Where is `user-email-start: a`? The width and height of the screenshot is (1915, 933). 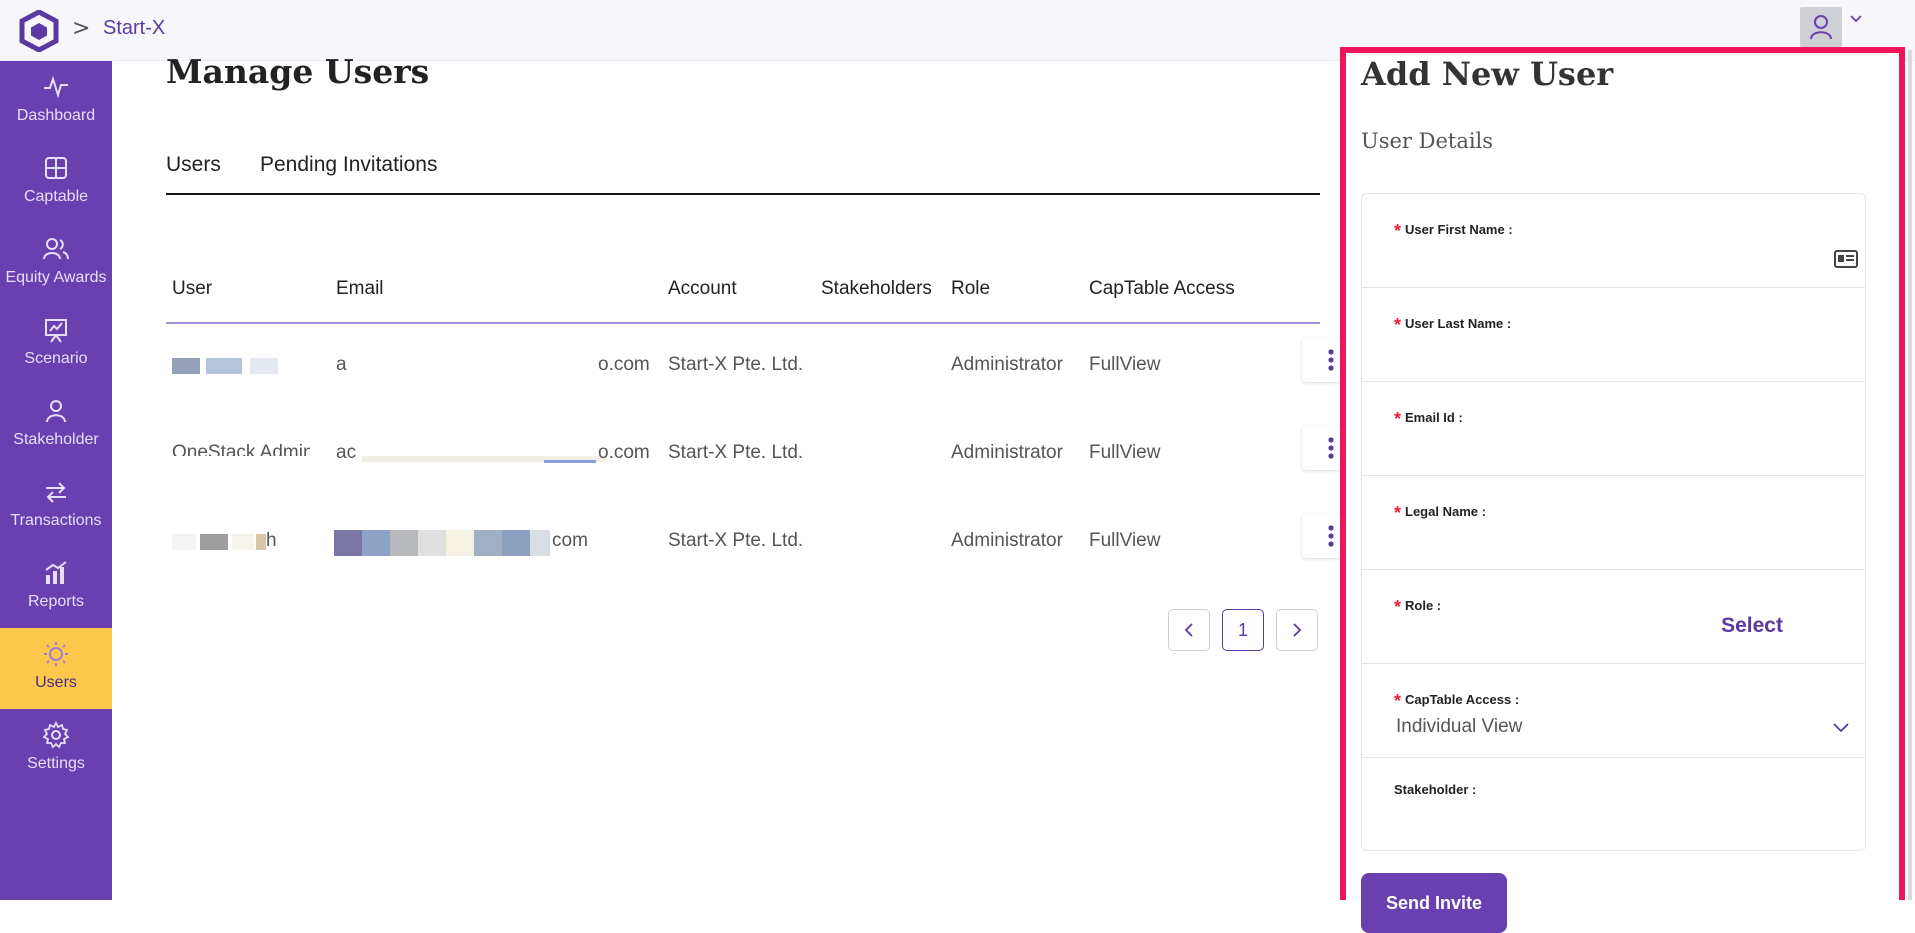
user-email-start: a is located at coordinates (341, 364).